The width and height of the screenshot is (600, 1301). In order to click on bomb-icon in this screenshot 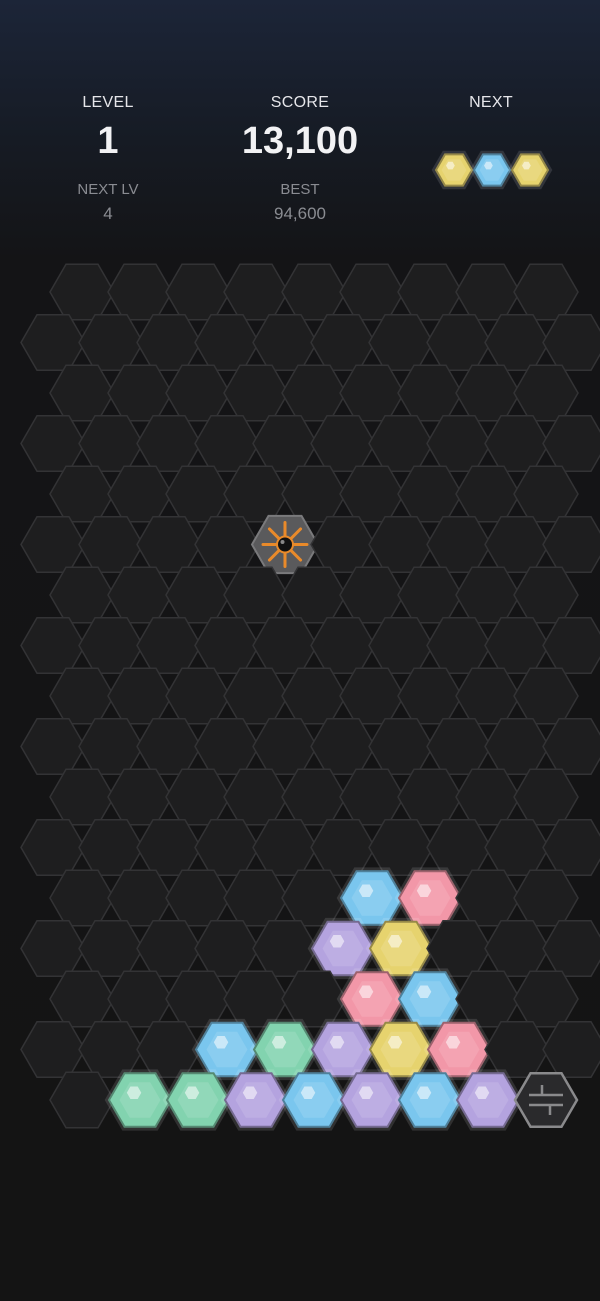, I will do `click(285, 544)`.